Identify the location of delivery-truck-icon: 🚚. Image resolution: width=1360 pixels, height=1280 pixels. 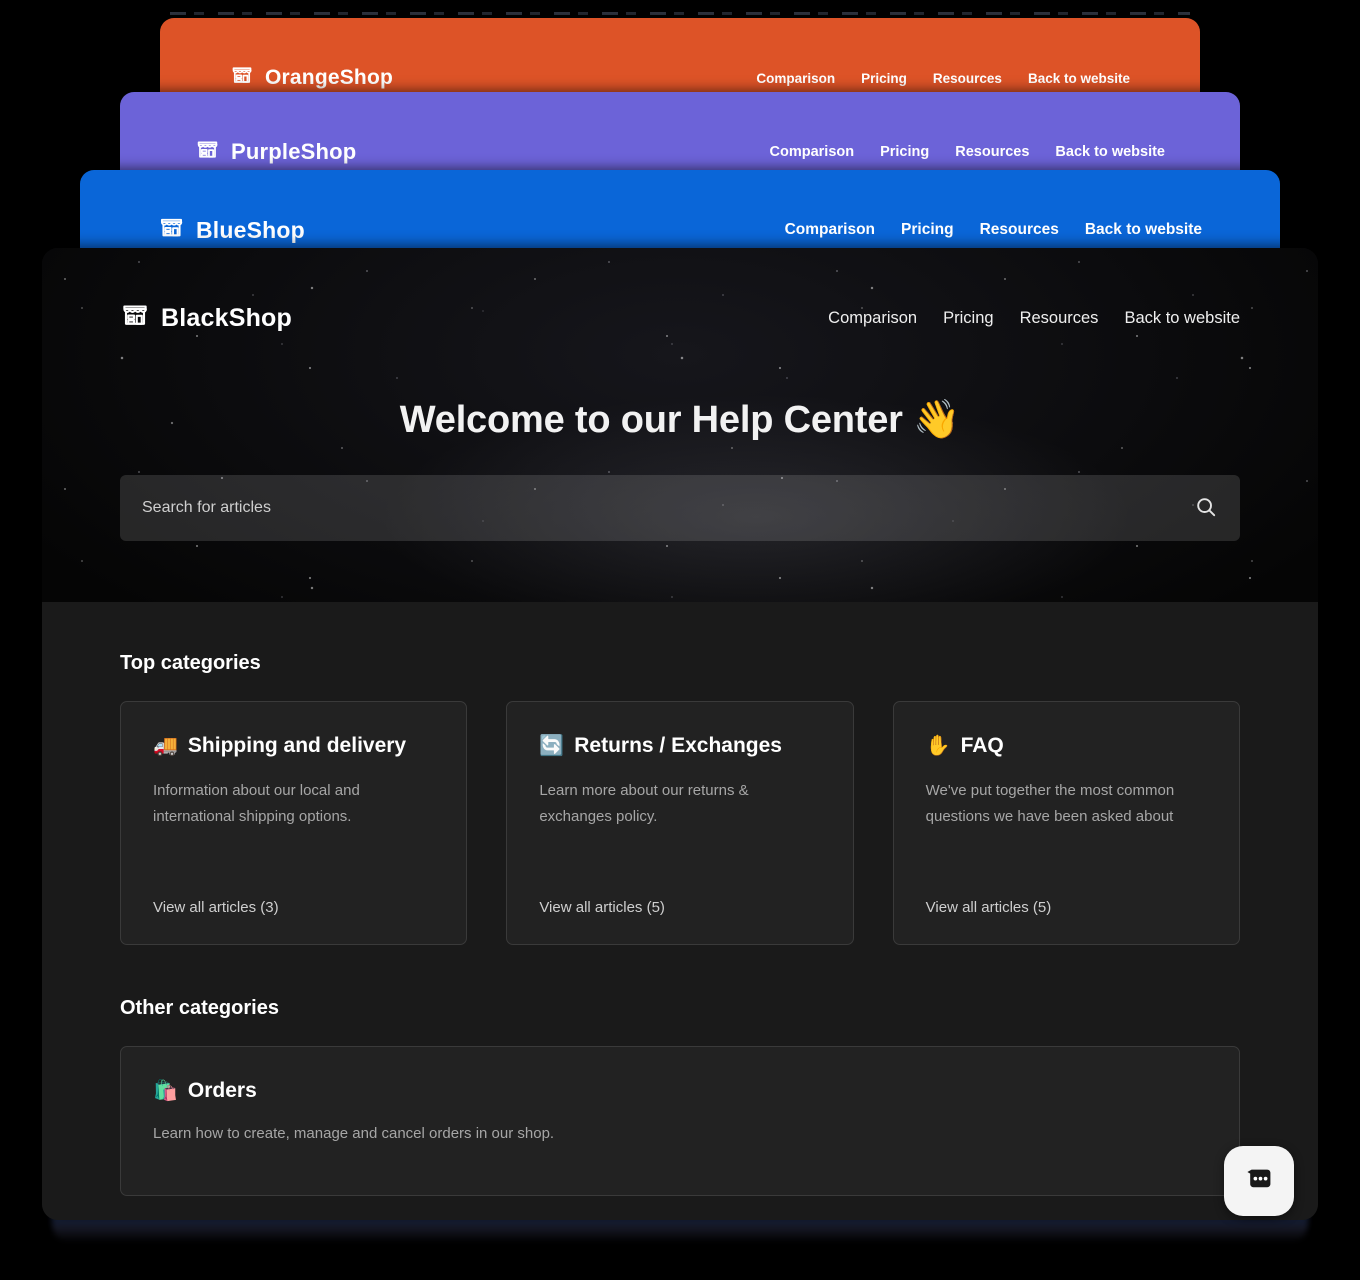
(165, 746).